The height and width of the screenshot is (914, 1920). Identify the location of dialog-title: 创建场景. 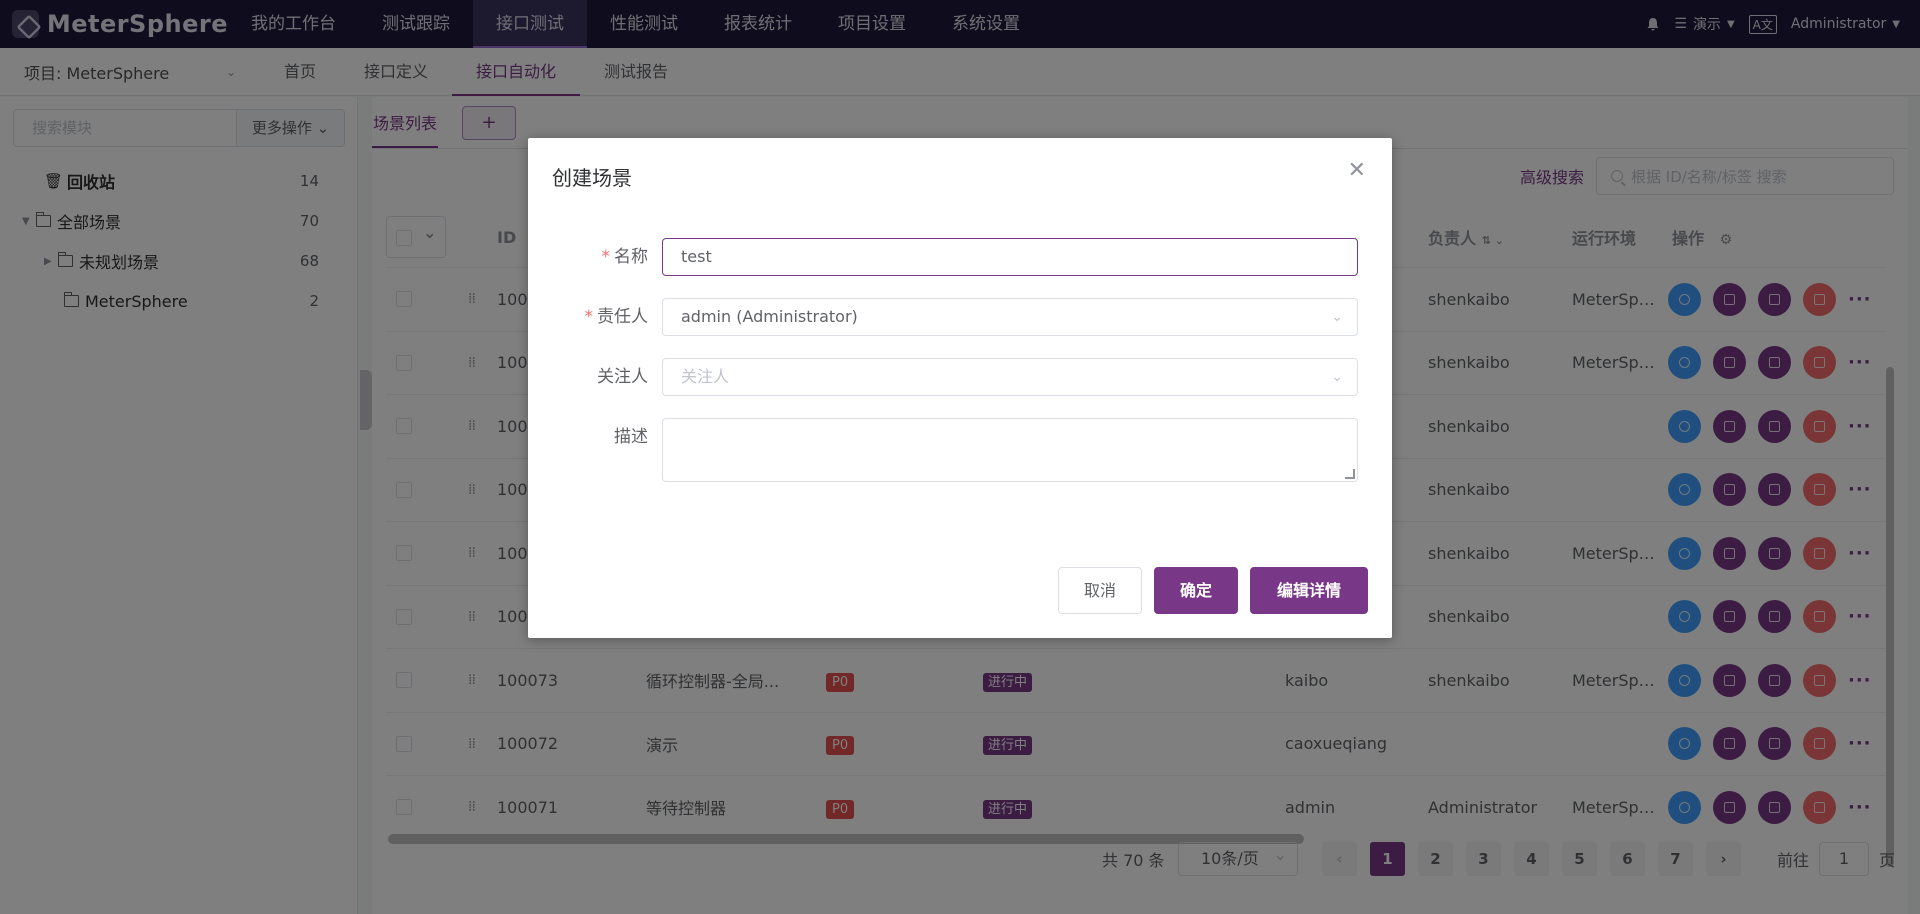
(592, 178).